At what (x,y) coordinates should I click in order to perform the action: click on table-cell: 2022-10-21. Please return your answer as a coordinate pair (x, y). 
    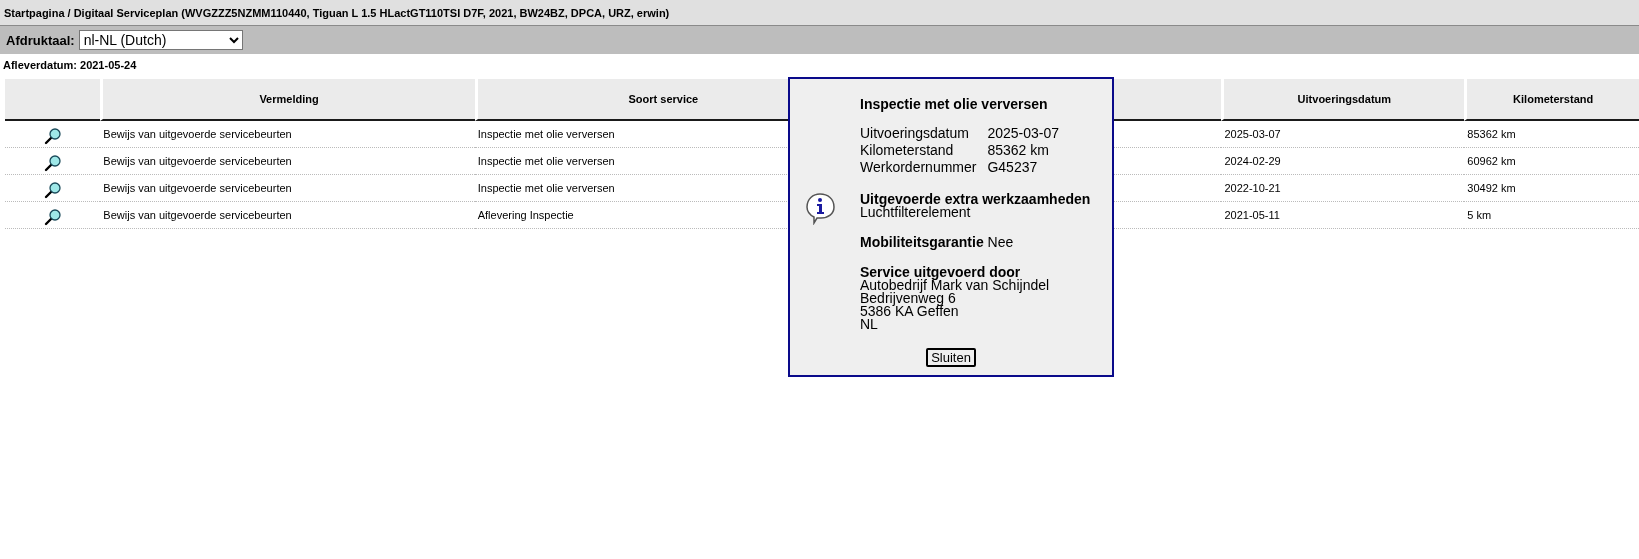
    Looking at the image, I should click on (1252, 188).